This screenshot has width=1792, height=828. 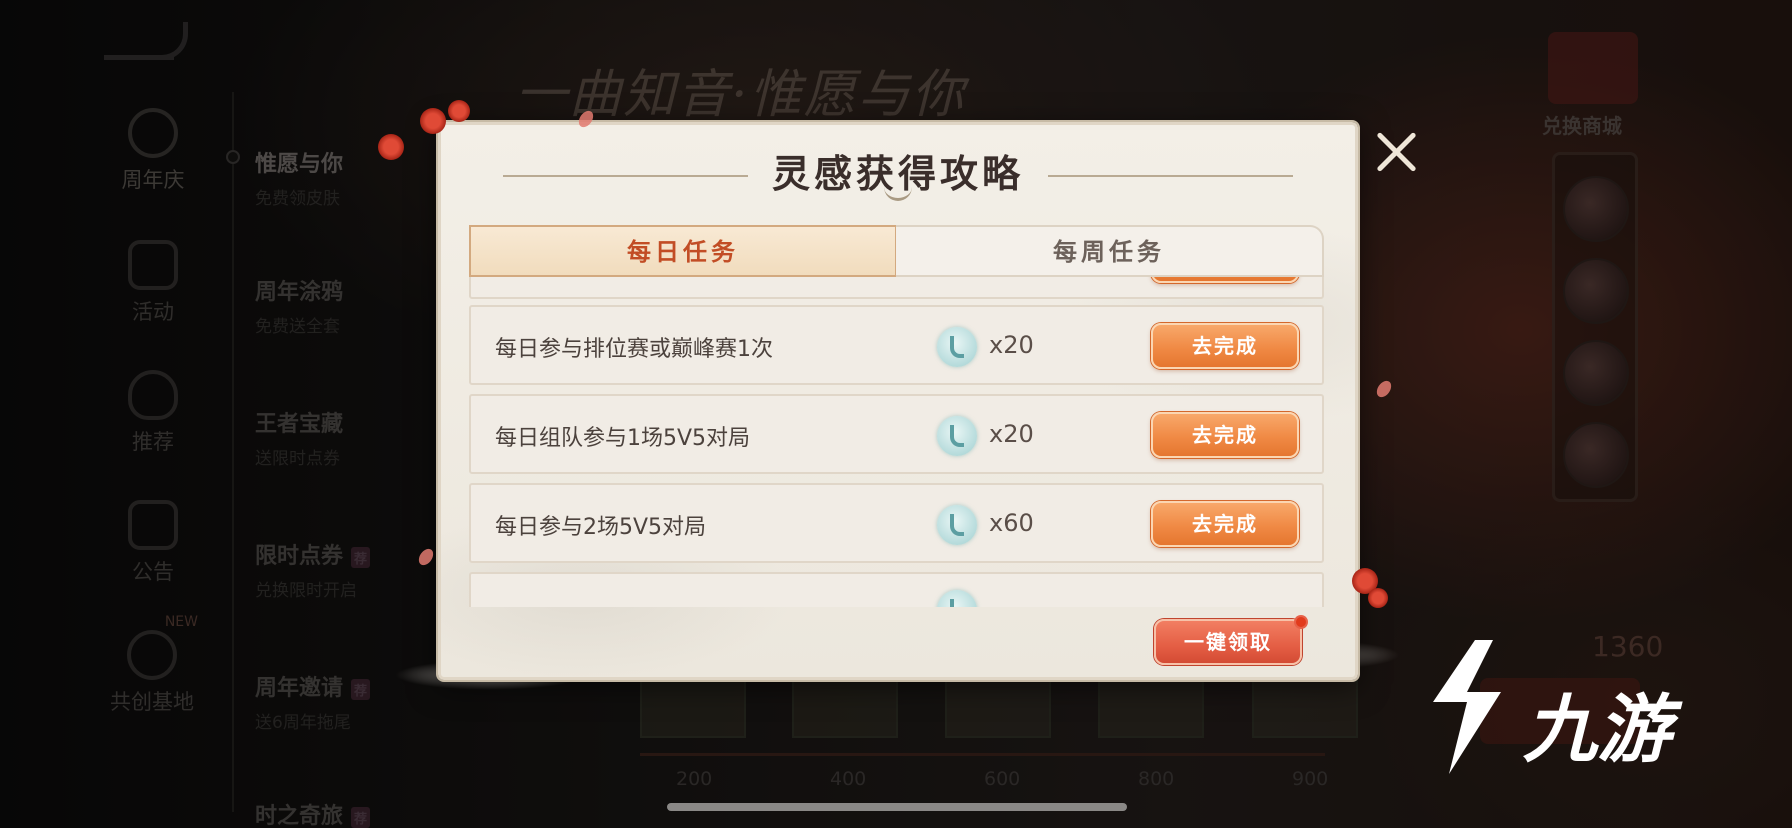 I want to click on reward-amount: x60, so click(x=1011, y=523).